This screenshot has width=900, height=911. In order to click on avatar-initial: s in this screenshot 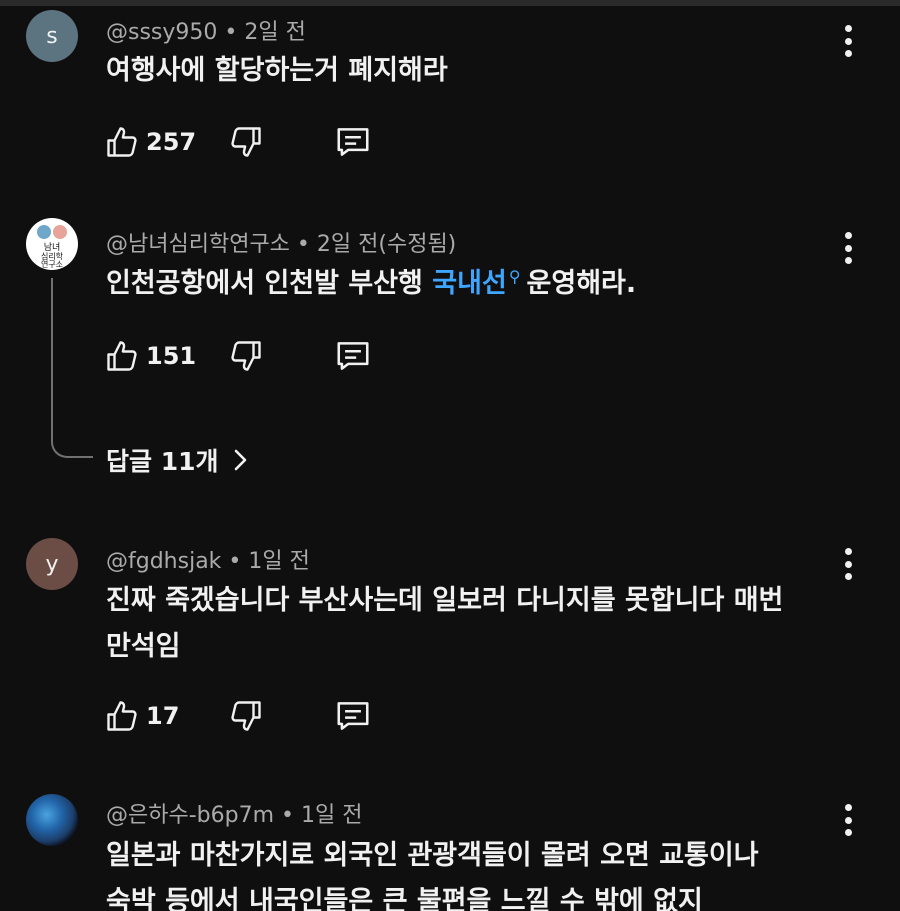, I will do `click(52, 36)`.